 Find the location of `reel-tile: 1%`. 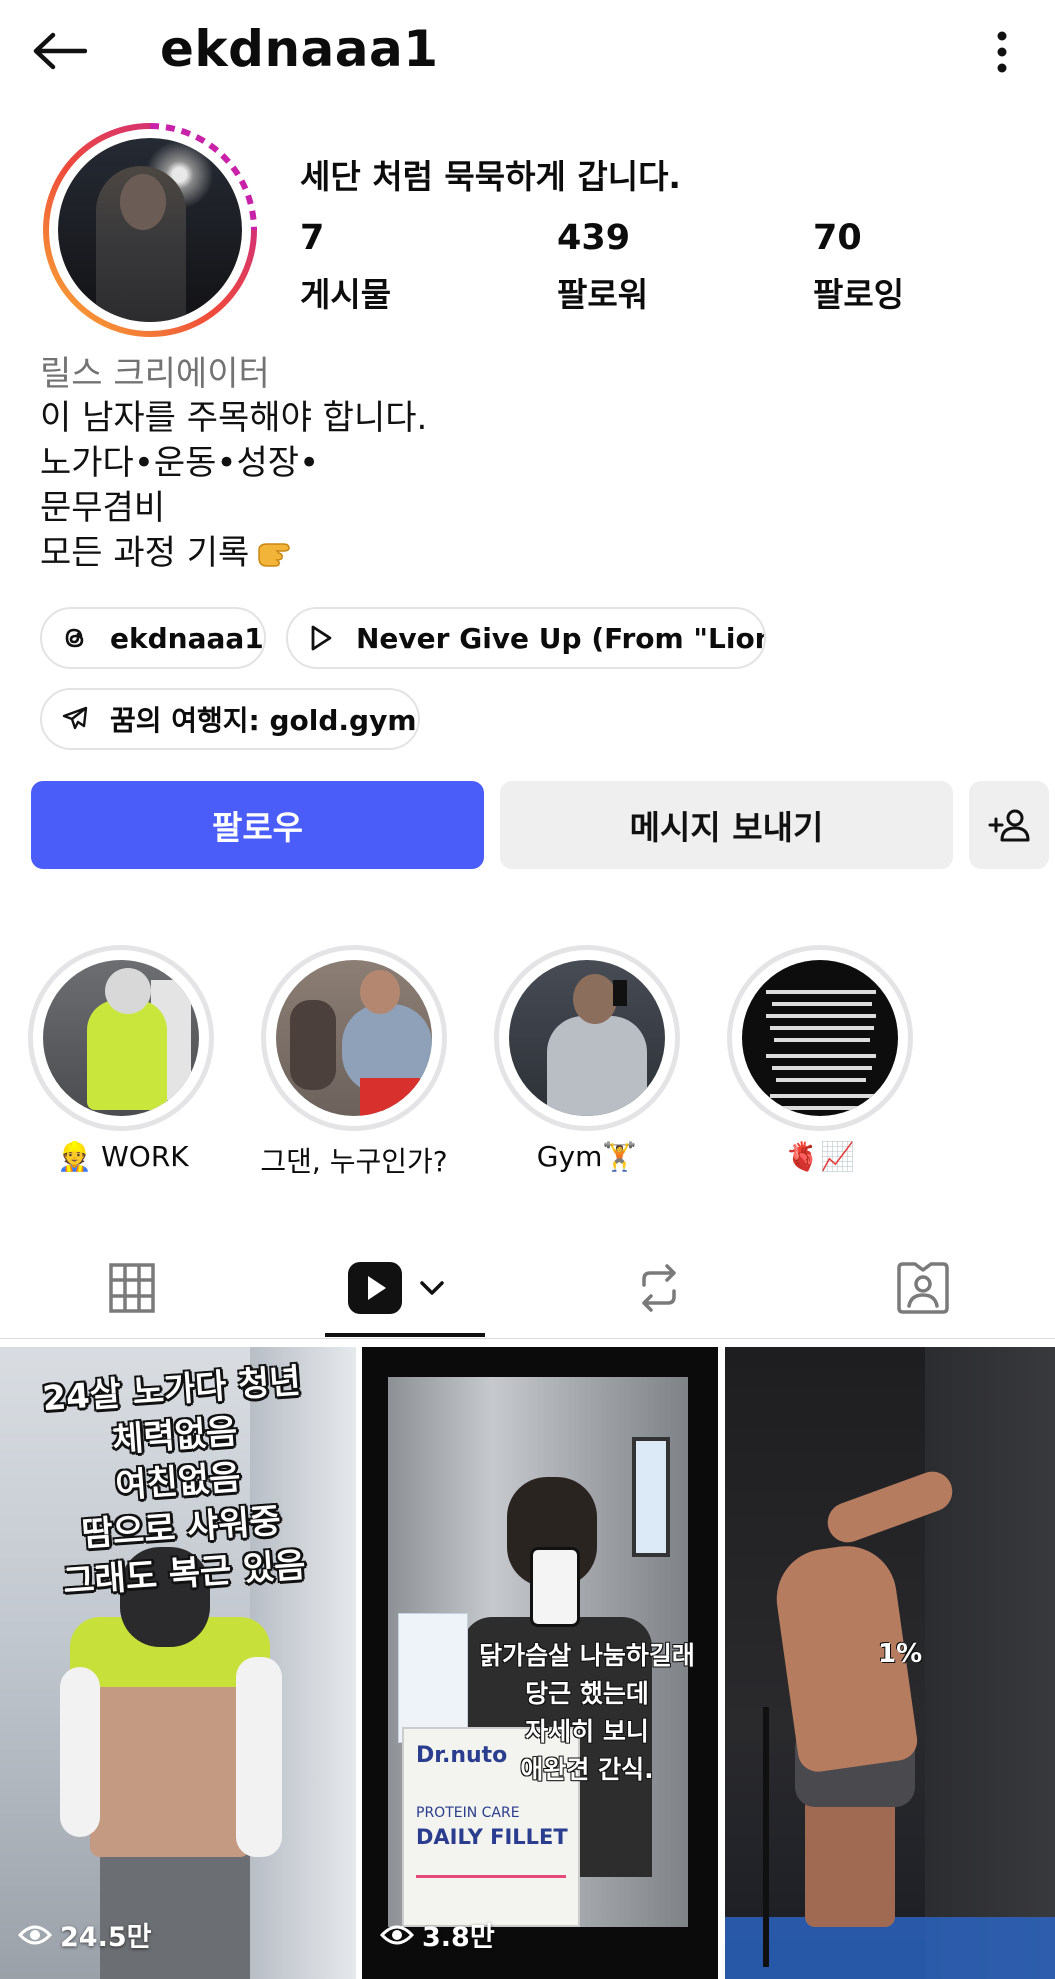

reel-tile: 1% is located at coordinates (890, 1663).